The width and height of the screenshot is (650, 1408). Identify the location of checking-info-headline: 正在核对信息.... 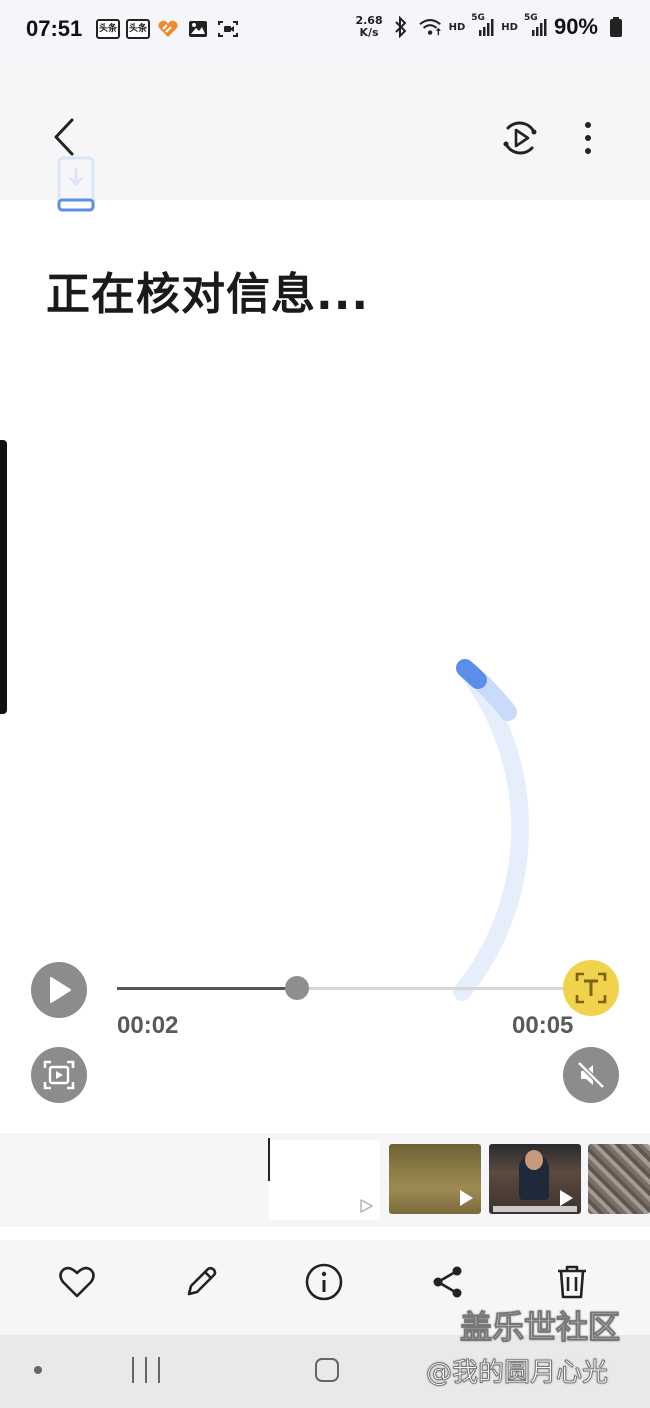
(208, 294).